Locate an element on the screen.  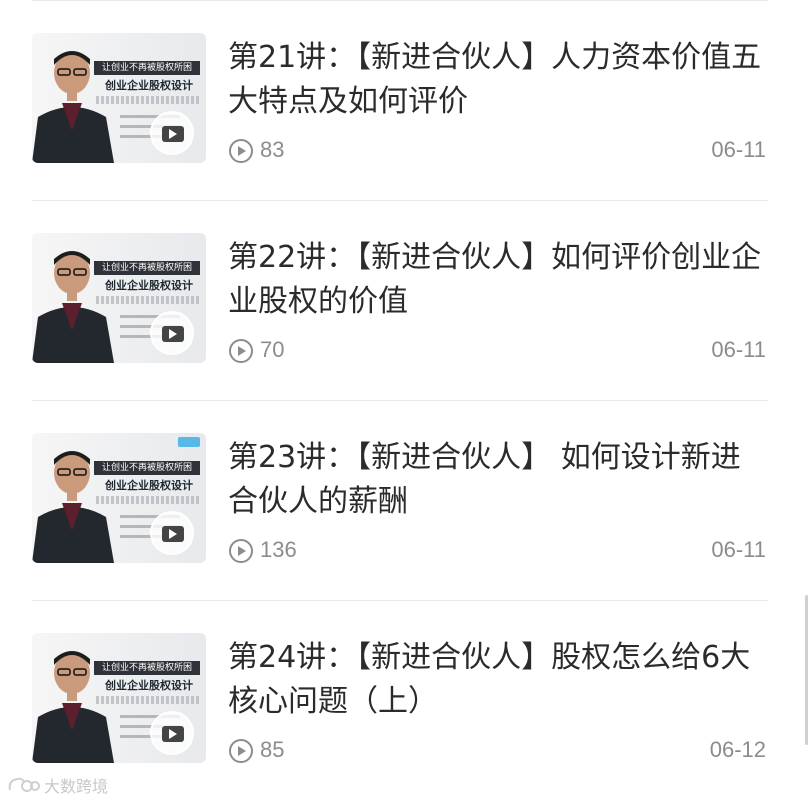
play-count: 83 is located at coordinates (272, 149).